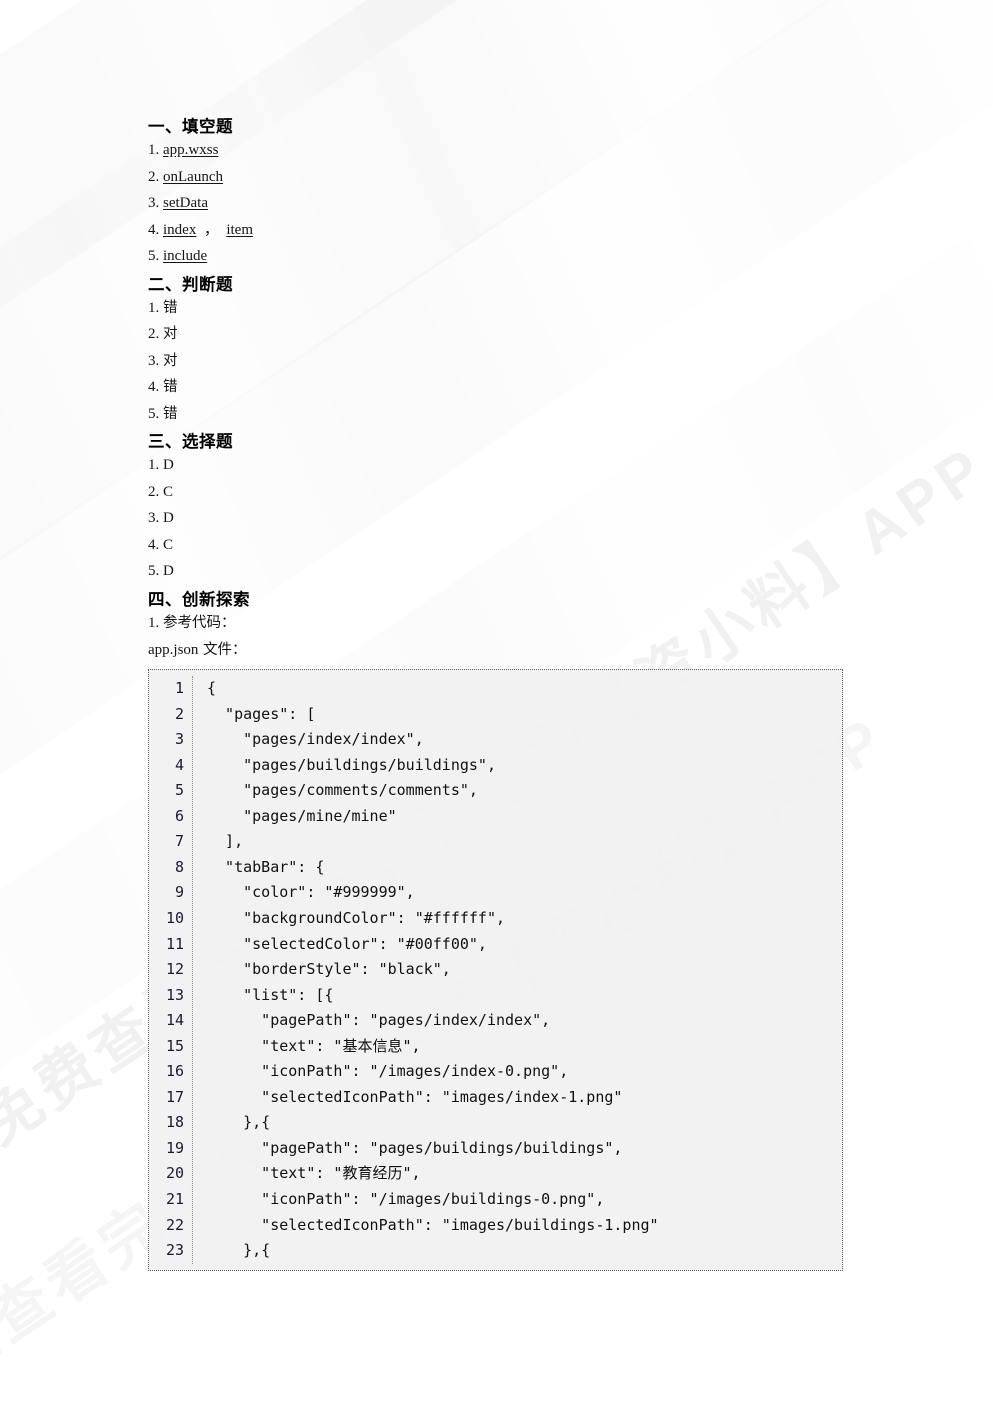 This screenshot has height=1404, width=993. I want to click on code-line: "pages/mine/mine", so click(302, 815).